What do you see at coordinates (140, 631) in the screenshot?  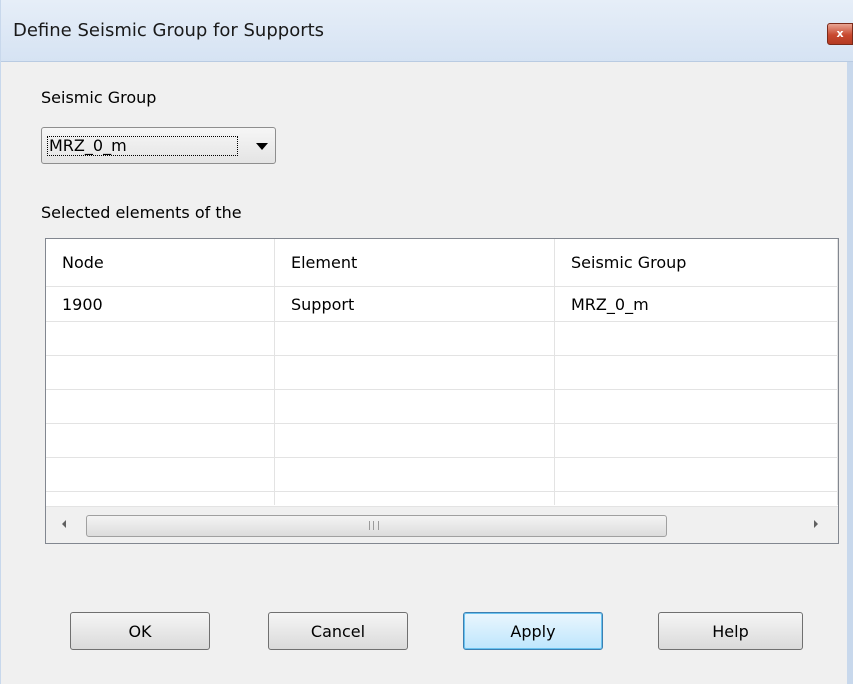 I see `ok-button: OK` at bounding box center [140, 631].